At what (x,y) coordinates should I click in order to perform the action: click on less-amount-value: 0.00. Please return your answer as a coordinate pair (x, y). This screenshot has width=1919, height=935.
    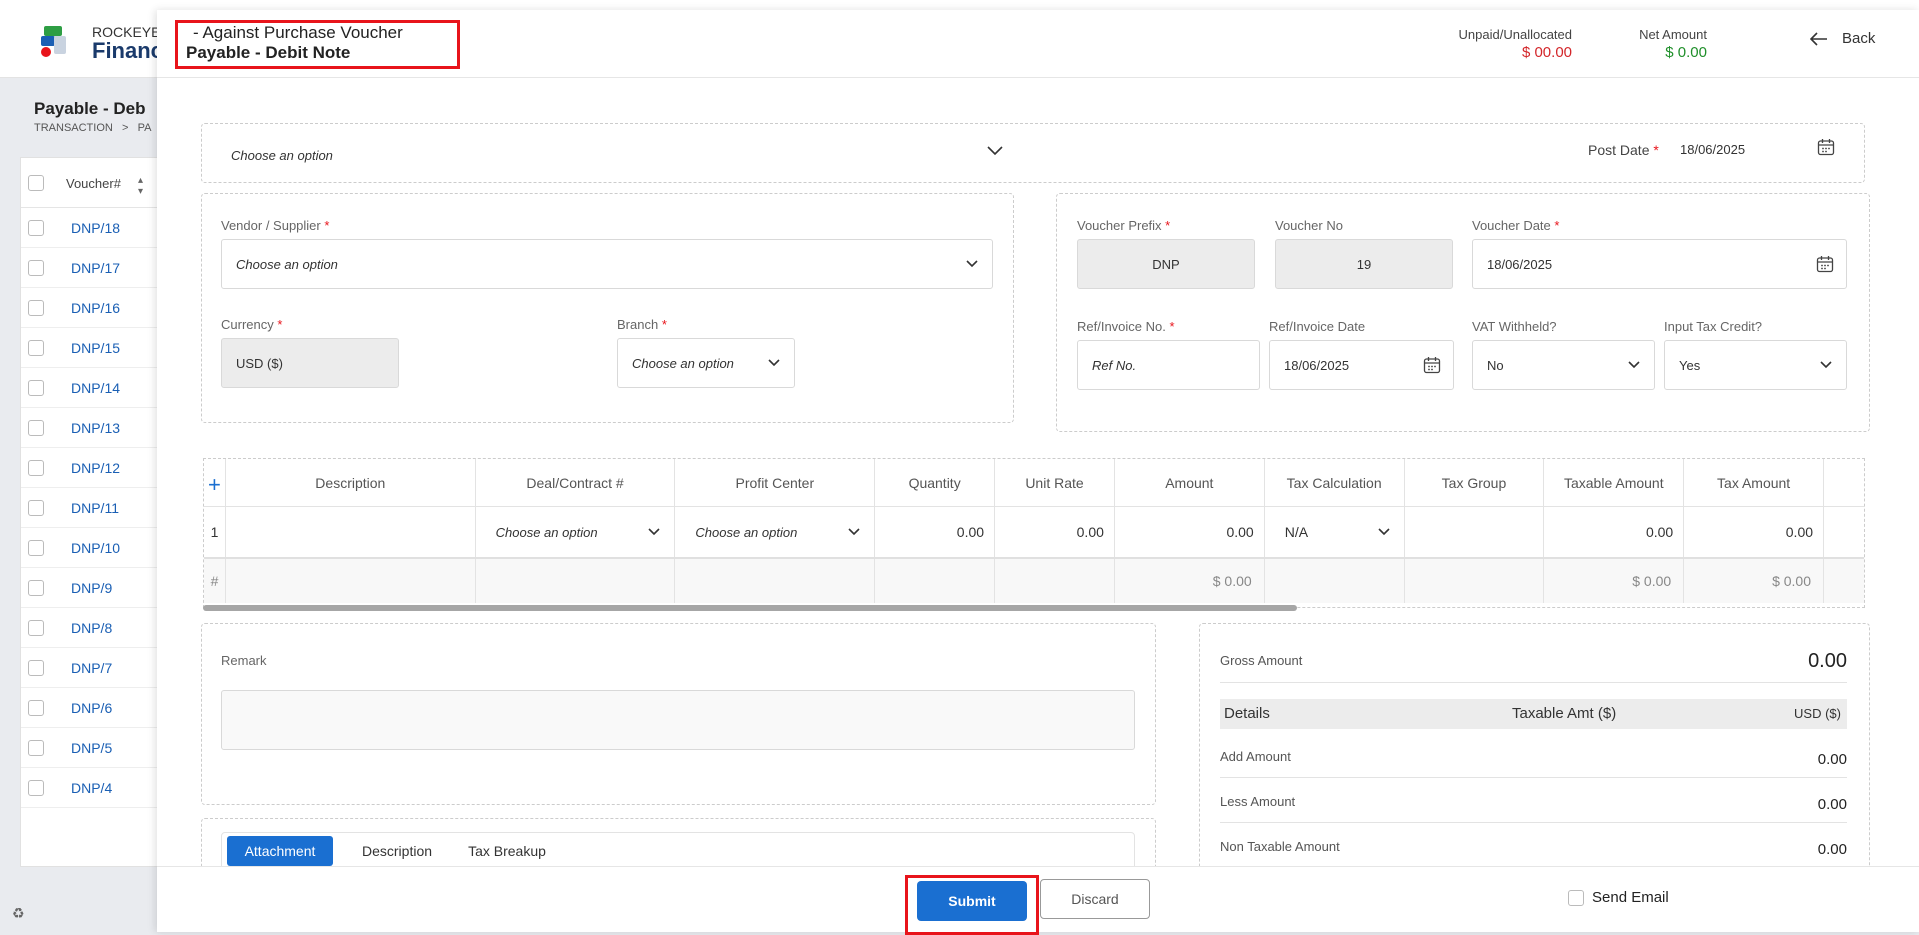
    Looking at the image, I should click on (1832, 804).